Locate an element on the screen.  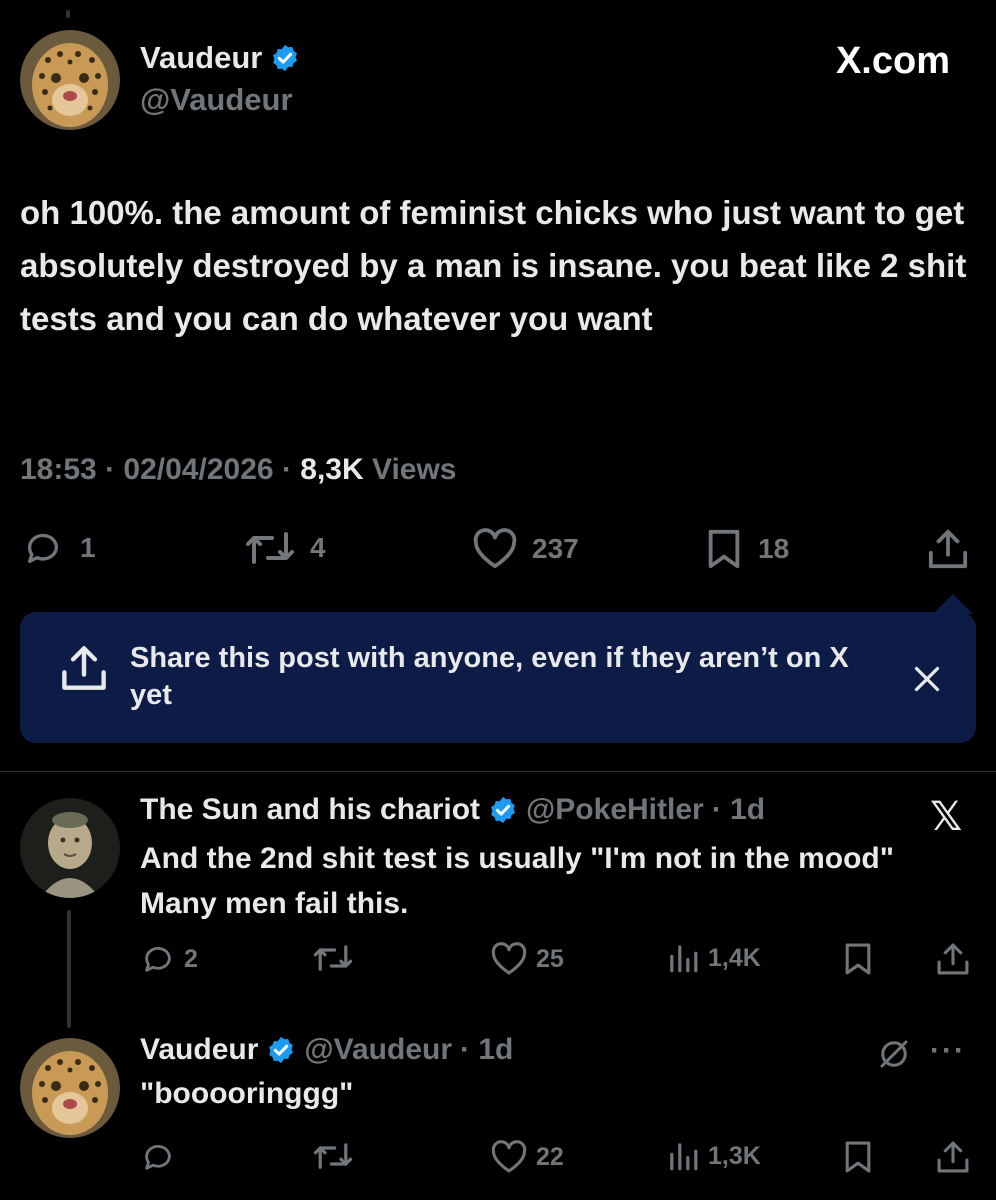
like-button: 22 is located at coordinates (527, 1157).